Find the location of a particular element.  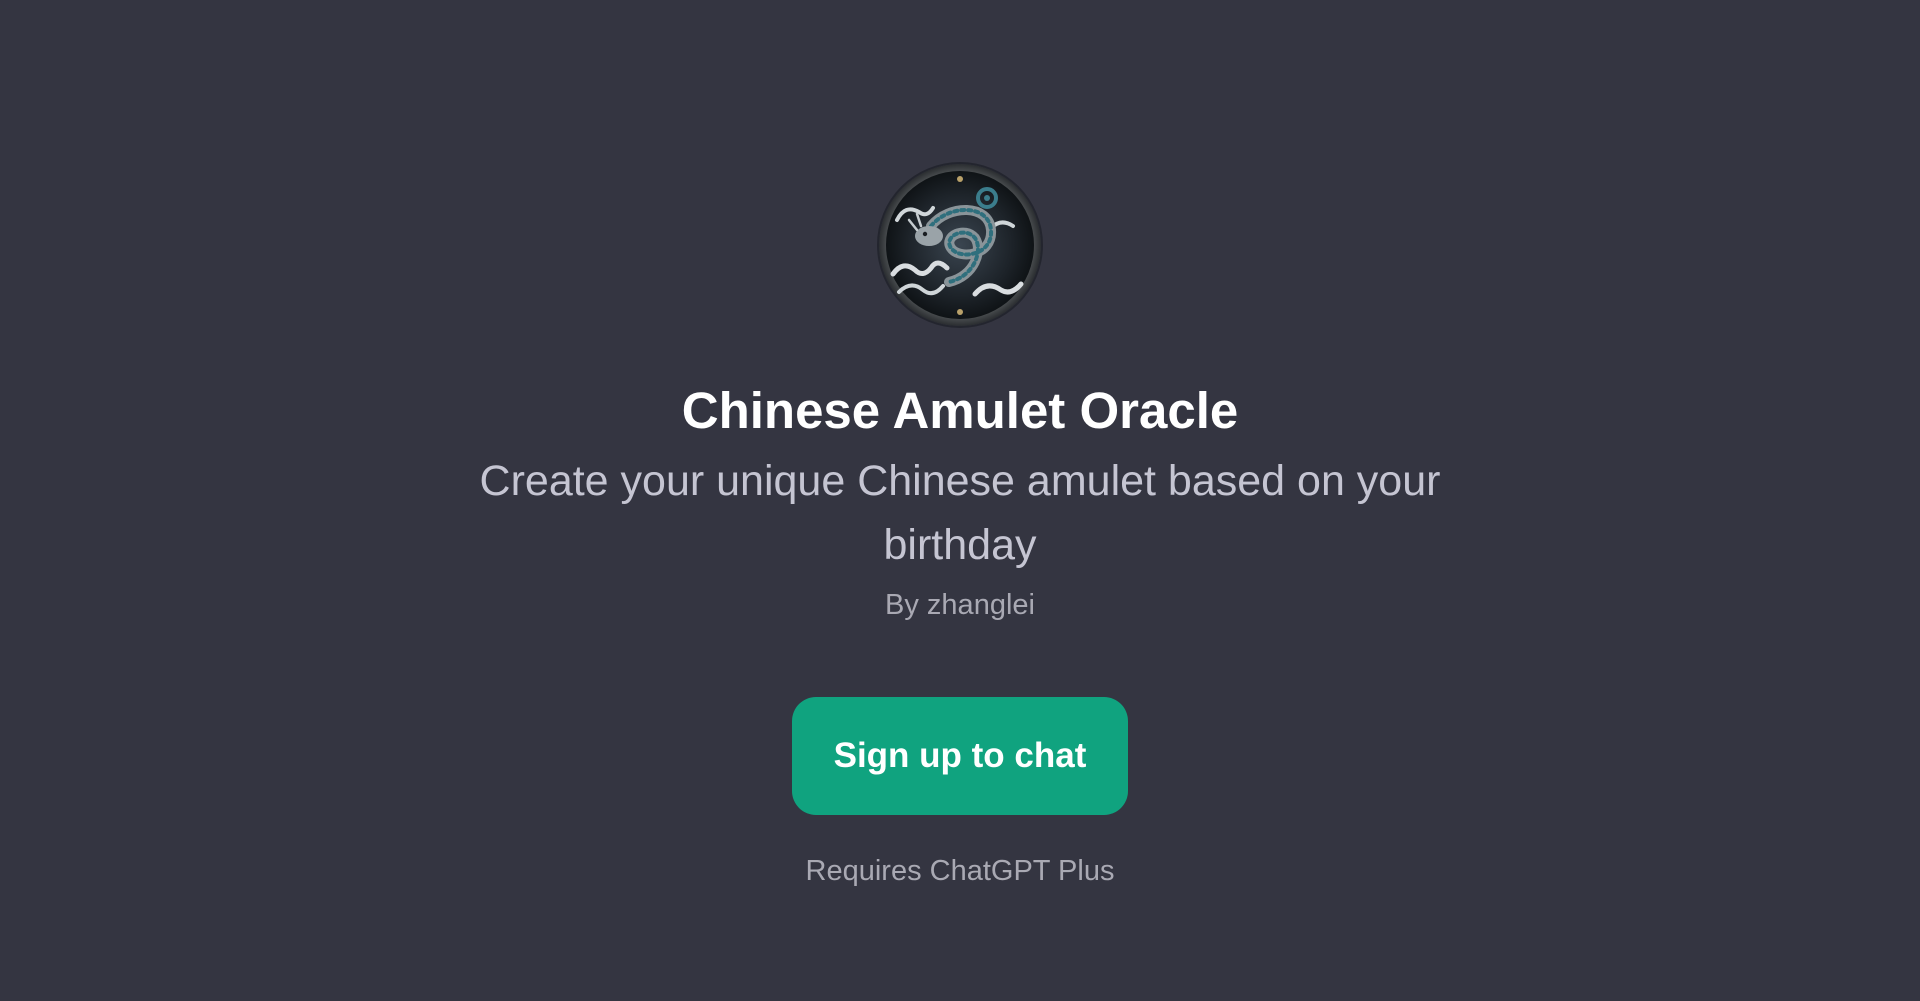

gpt-author: By zhanglei is located at coordinates (960, 605).